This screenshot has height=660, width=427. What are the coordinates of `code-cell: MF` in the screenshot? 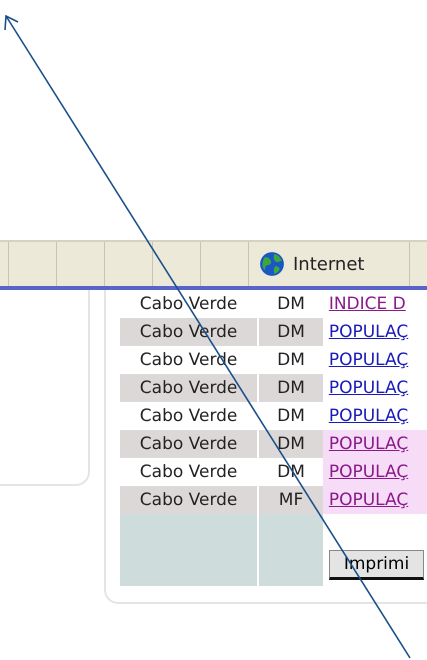 It's located at (290, 500).